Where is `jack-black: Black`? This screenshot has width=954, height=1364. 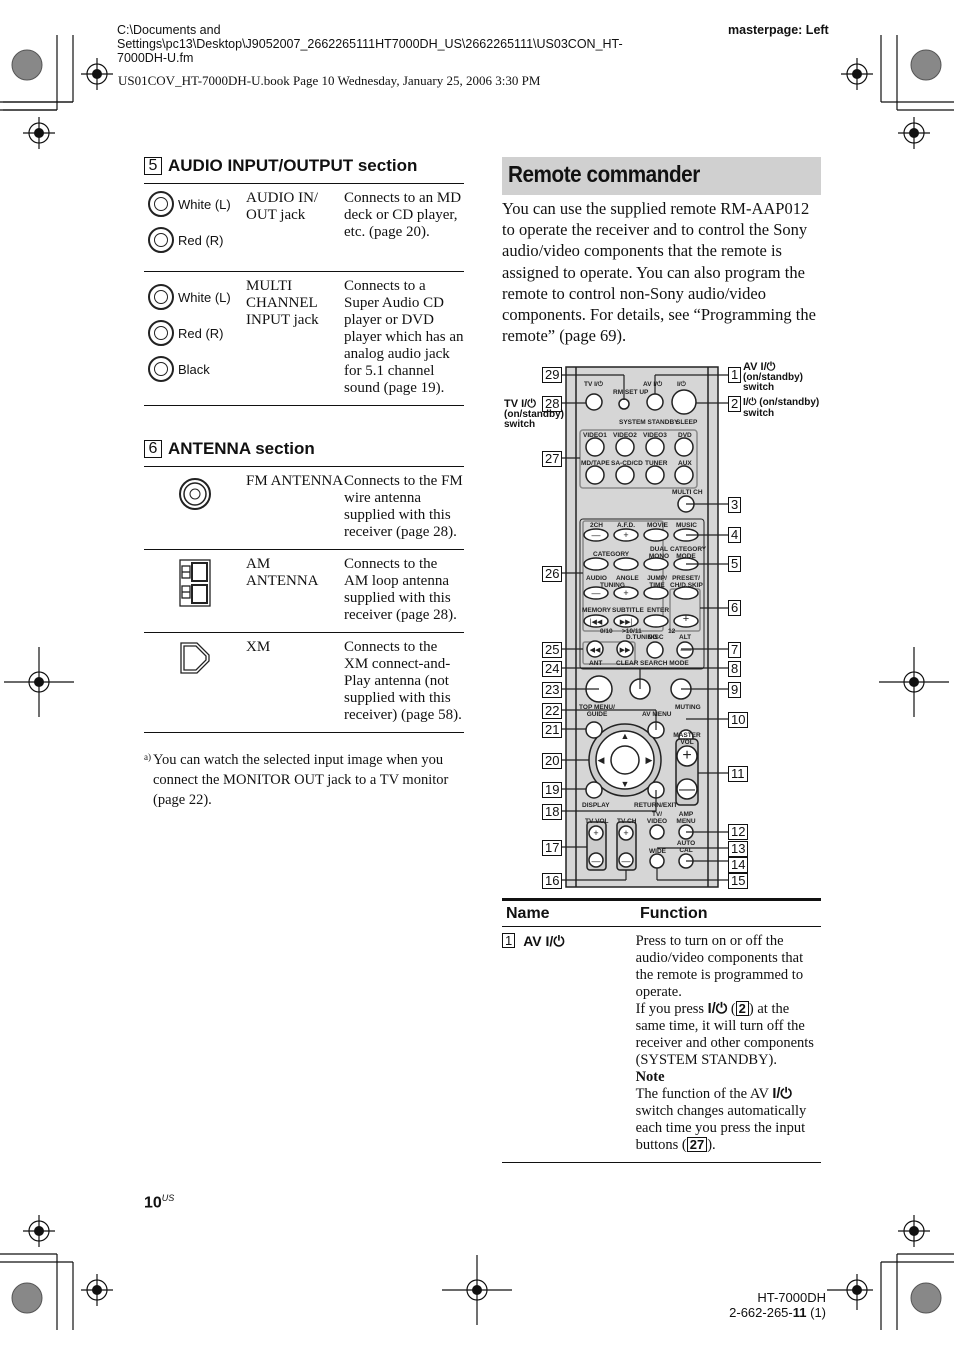 jack-black: Black is located at coordinates (197, 369).